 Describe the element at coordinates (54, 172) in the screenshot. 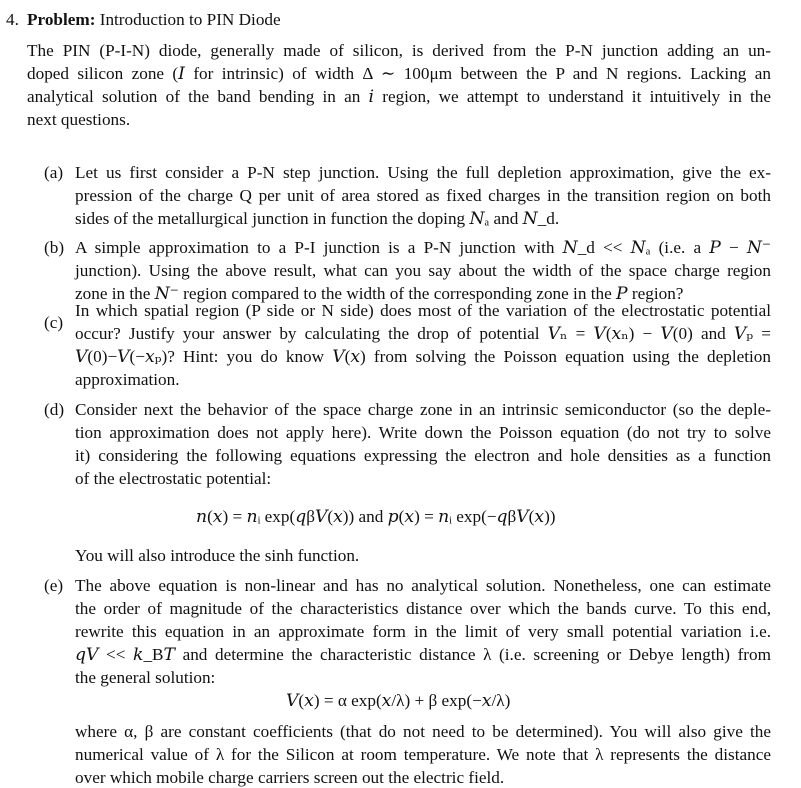

I see `question-label: (a)` at that location.